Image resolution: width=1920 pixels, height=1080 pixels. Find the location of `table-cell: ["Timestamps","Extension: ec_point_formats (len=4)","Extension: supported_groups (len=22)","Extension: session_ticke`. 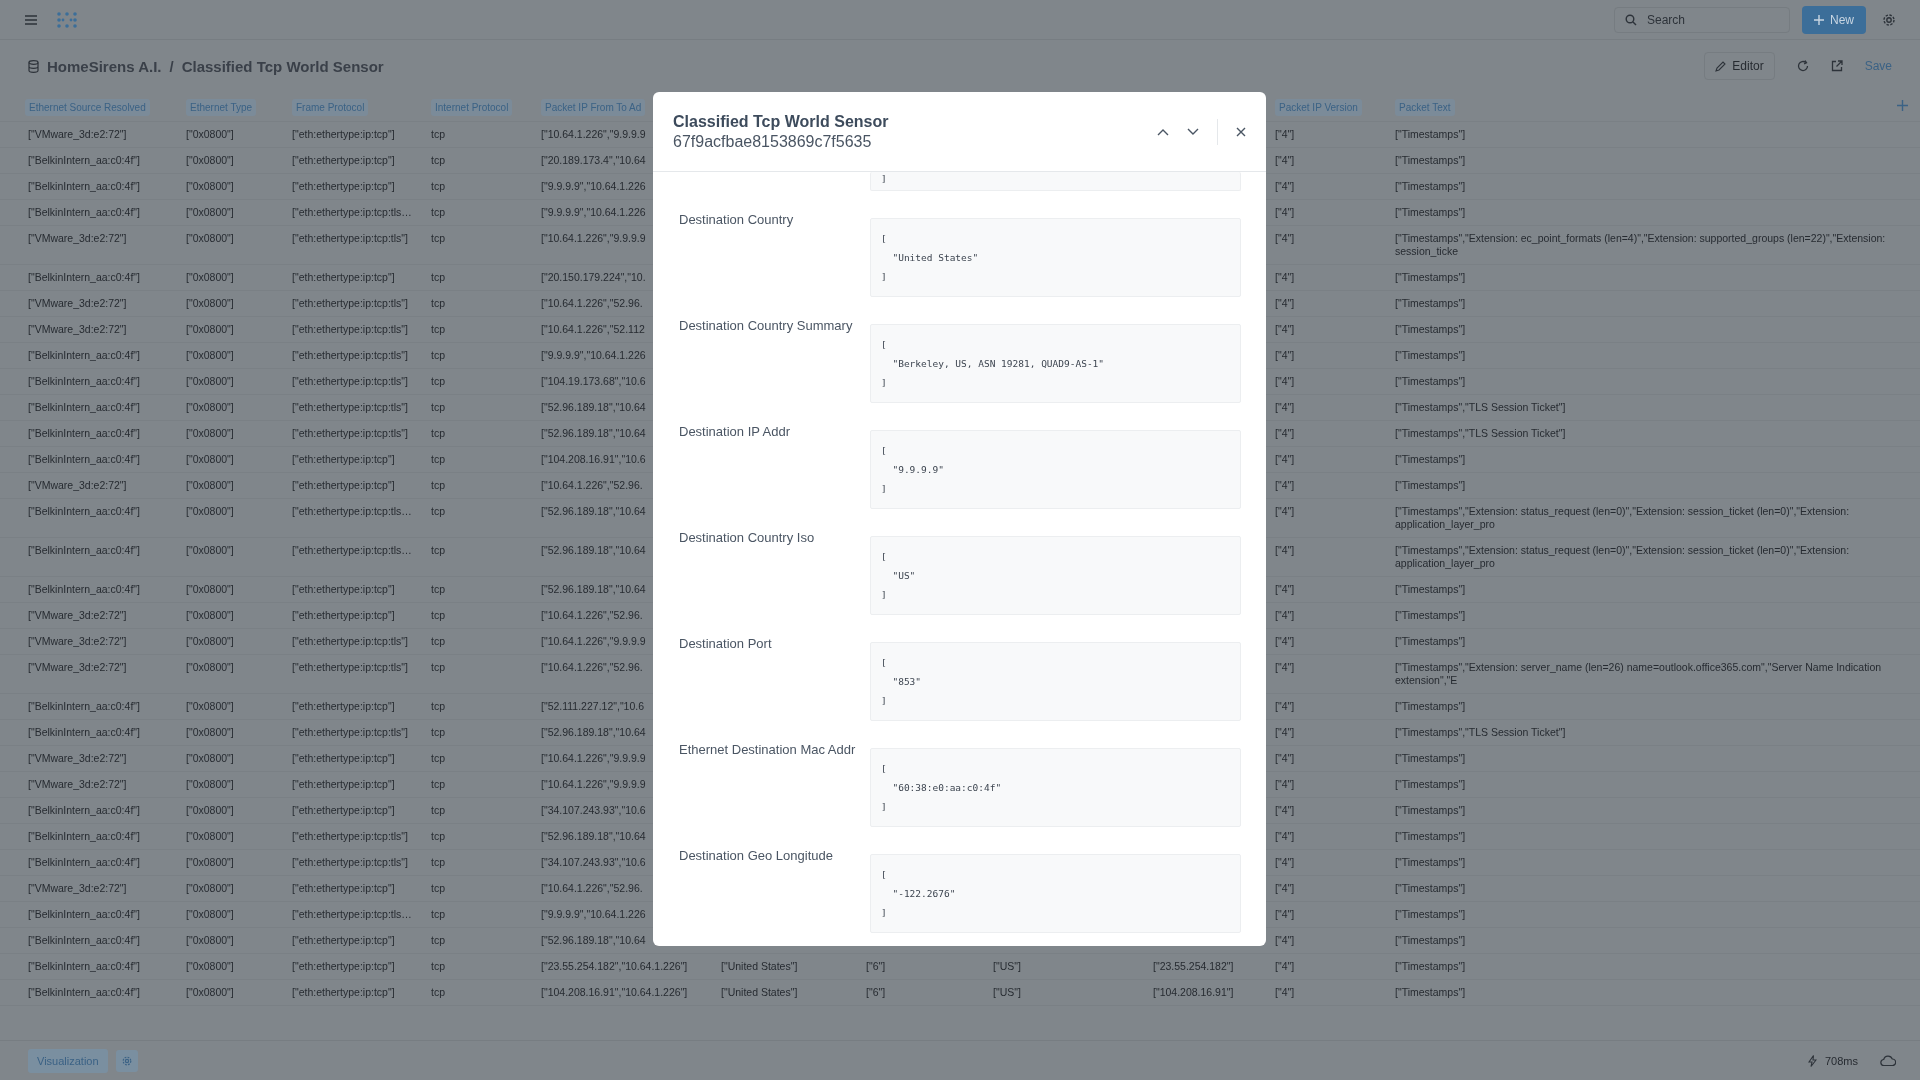

table-cell: ["Timestamps","Extension: ec_point_formats (len=4)","Extension: supported_groups (len=22)","Extension: session_ticke is located at coordinates (1640, 244).